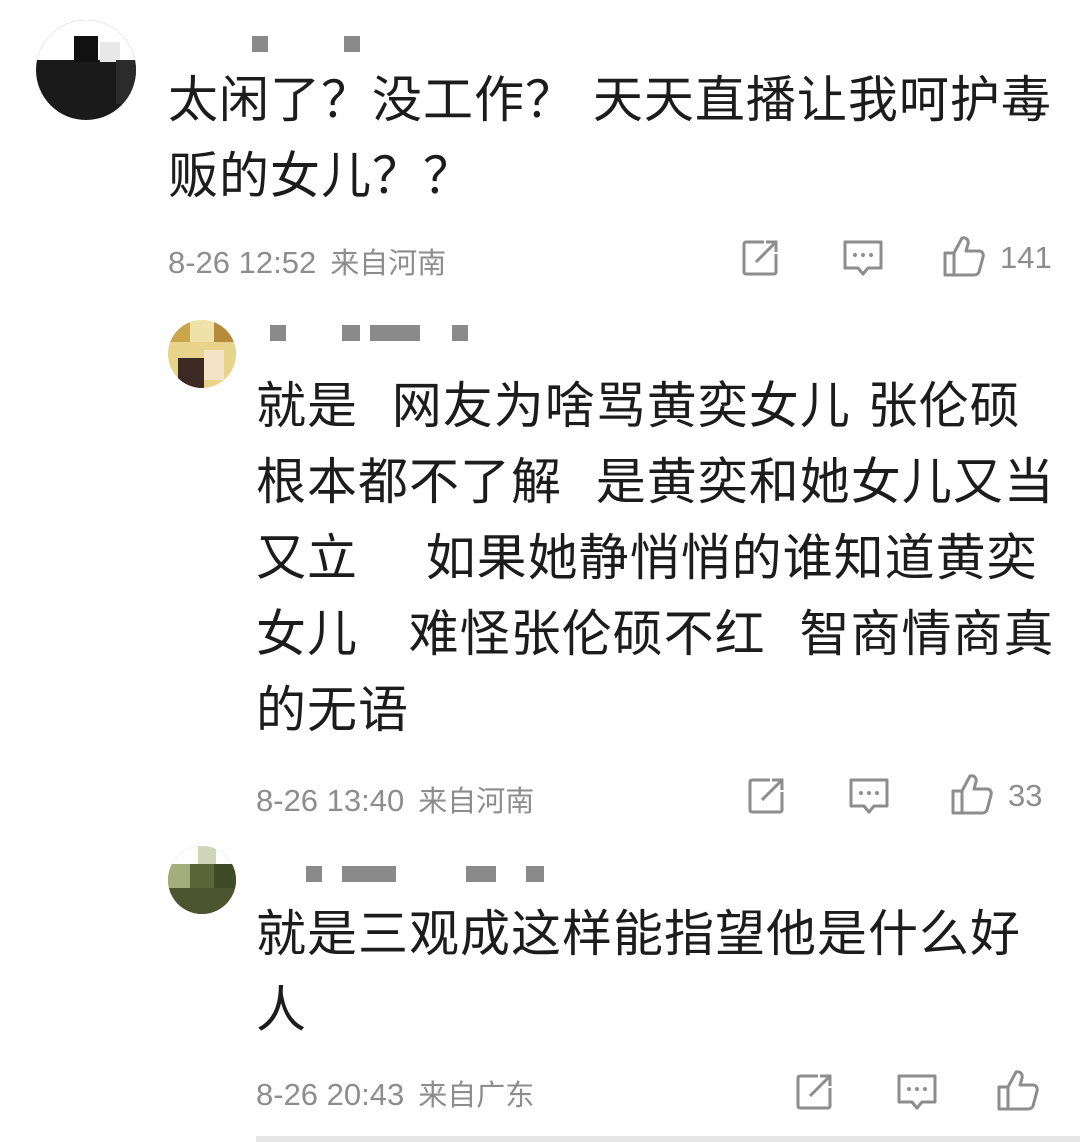 The height and width of the screenshot is (1142, 1080). I want to click on comment-meta: 8-26 13:40 来自河南, so click(395, 799).